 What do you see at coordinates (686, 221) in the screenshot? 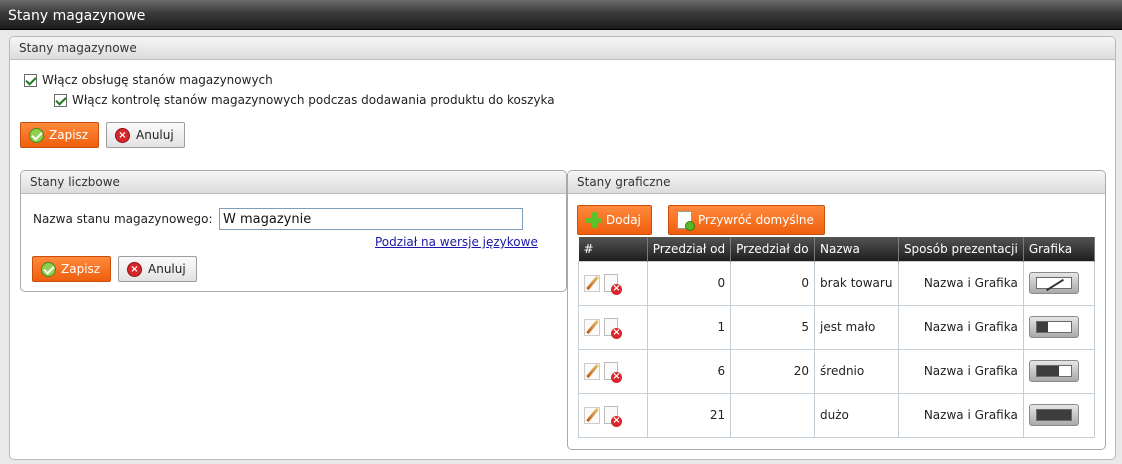
I see `restore-doc-icon` at bounding box center [686, 221].